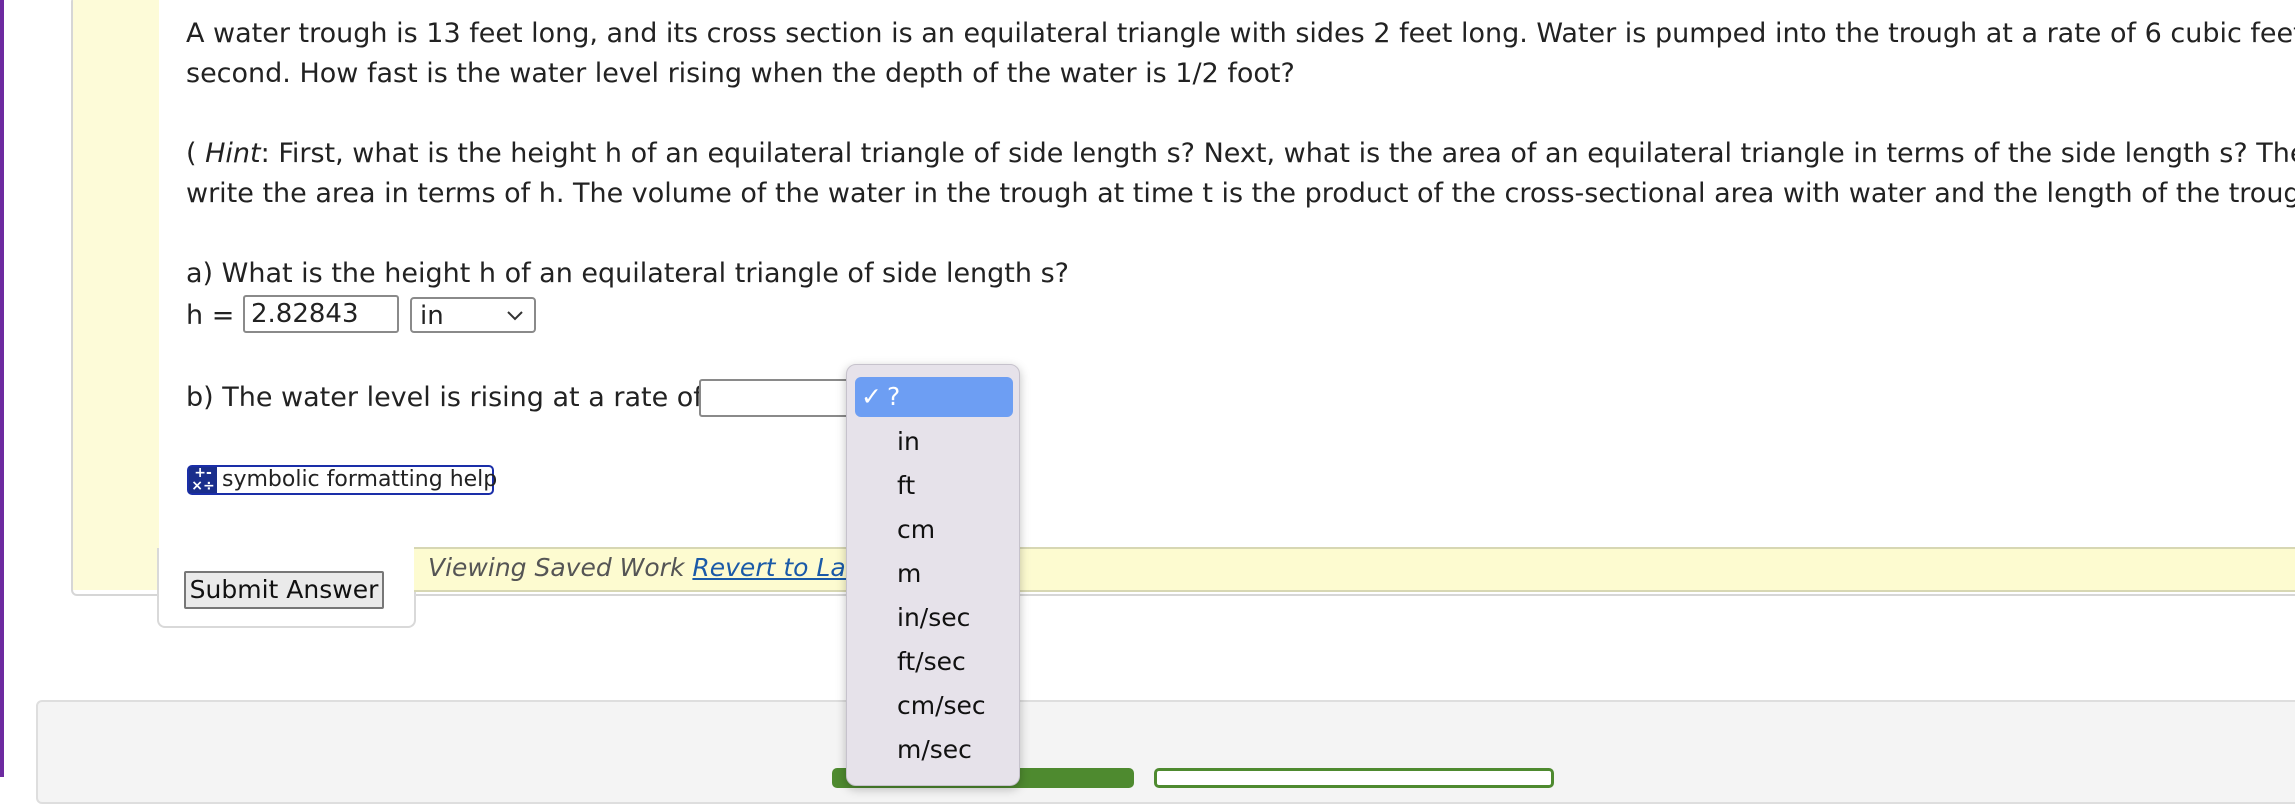  Describe the element at coordinates (779, 398) in the screenshot. I see `part-b-answer-input` at that location.